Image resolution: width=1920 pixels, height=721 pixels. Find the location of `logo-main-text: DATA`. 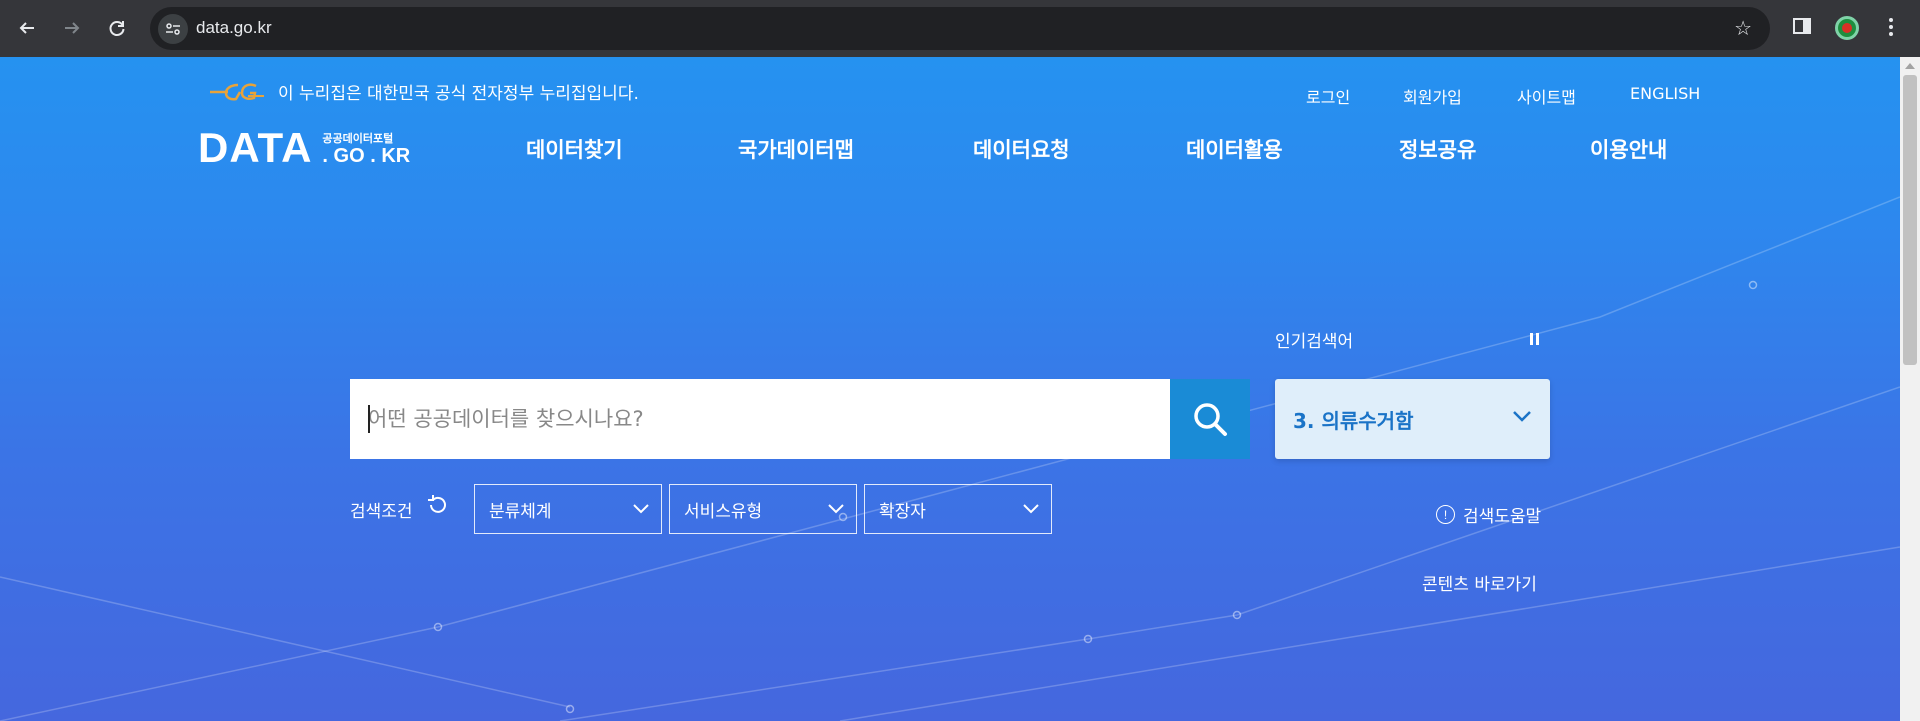

logo-main-text: DATA is located at coordinates (255, 147).